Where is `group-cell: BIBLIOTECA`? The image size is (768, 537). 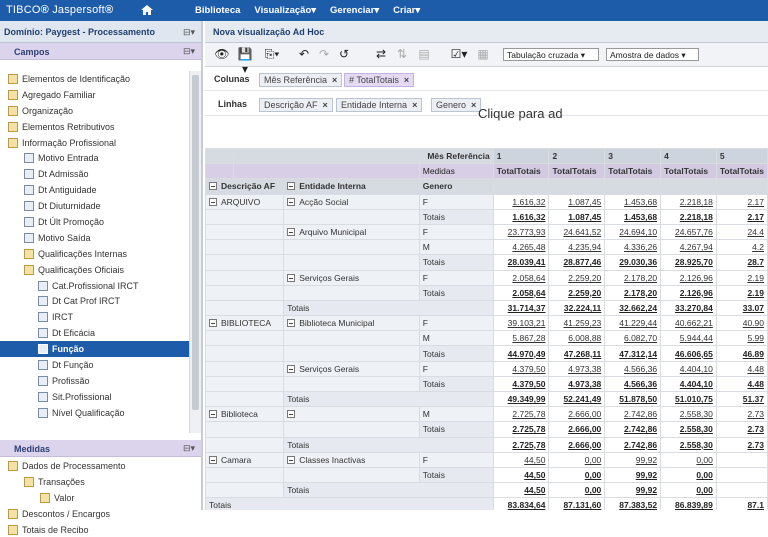 group-cell: BIBLIOTECA is located at coordinates (245, 323).